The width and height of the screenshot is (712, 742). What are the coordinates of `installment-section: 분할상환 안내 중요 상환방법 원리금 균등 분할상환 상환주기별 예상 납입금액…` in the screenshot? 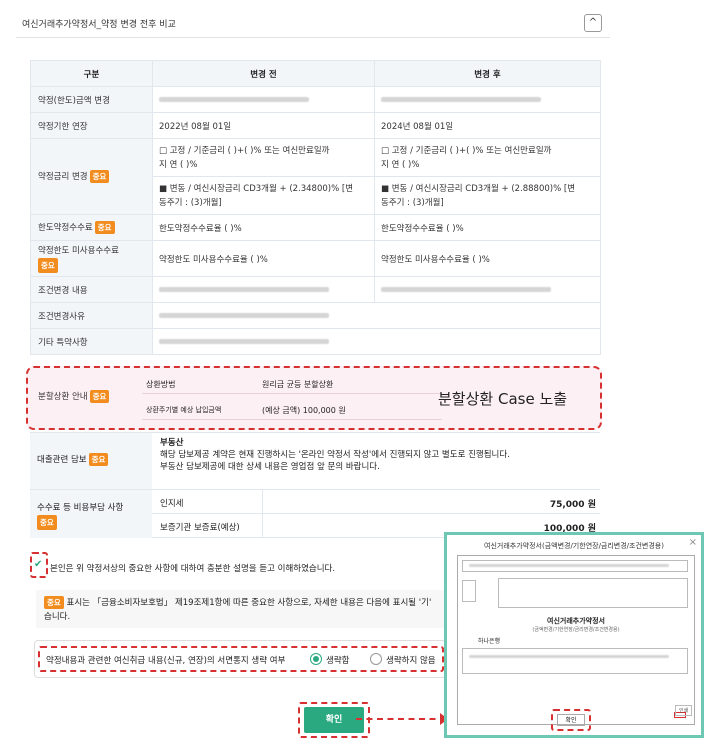 It's located at (314, 398).